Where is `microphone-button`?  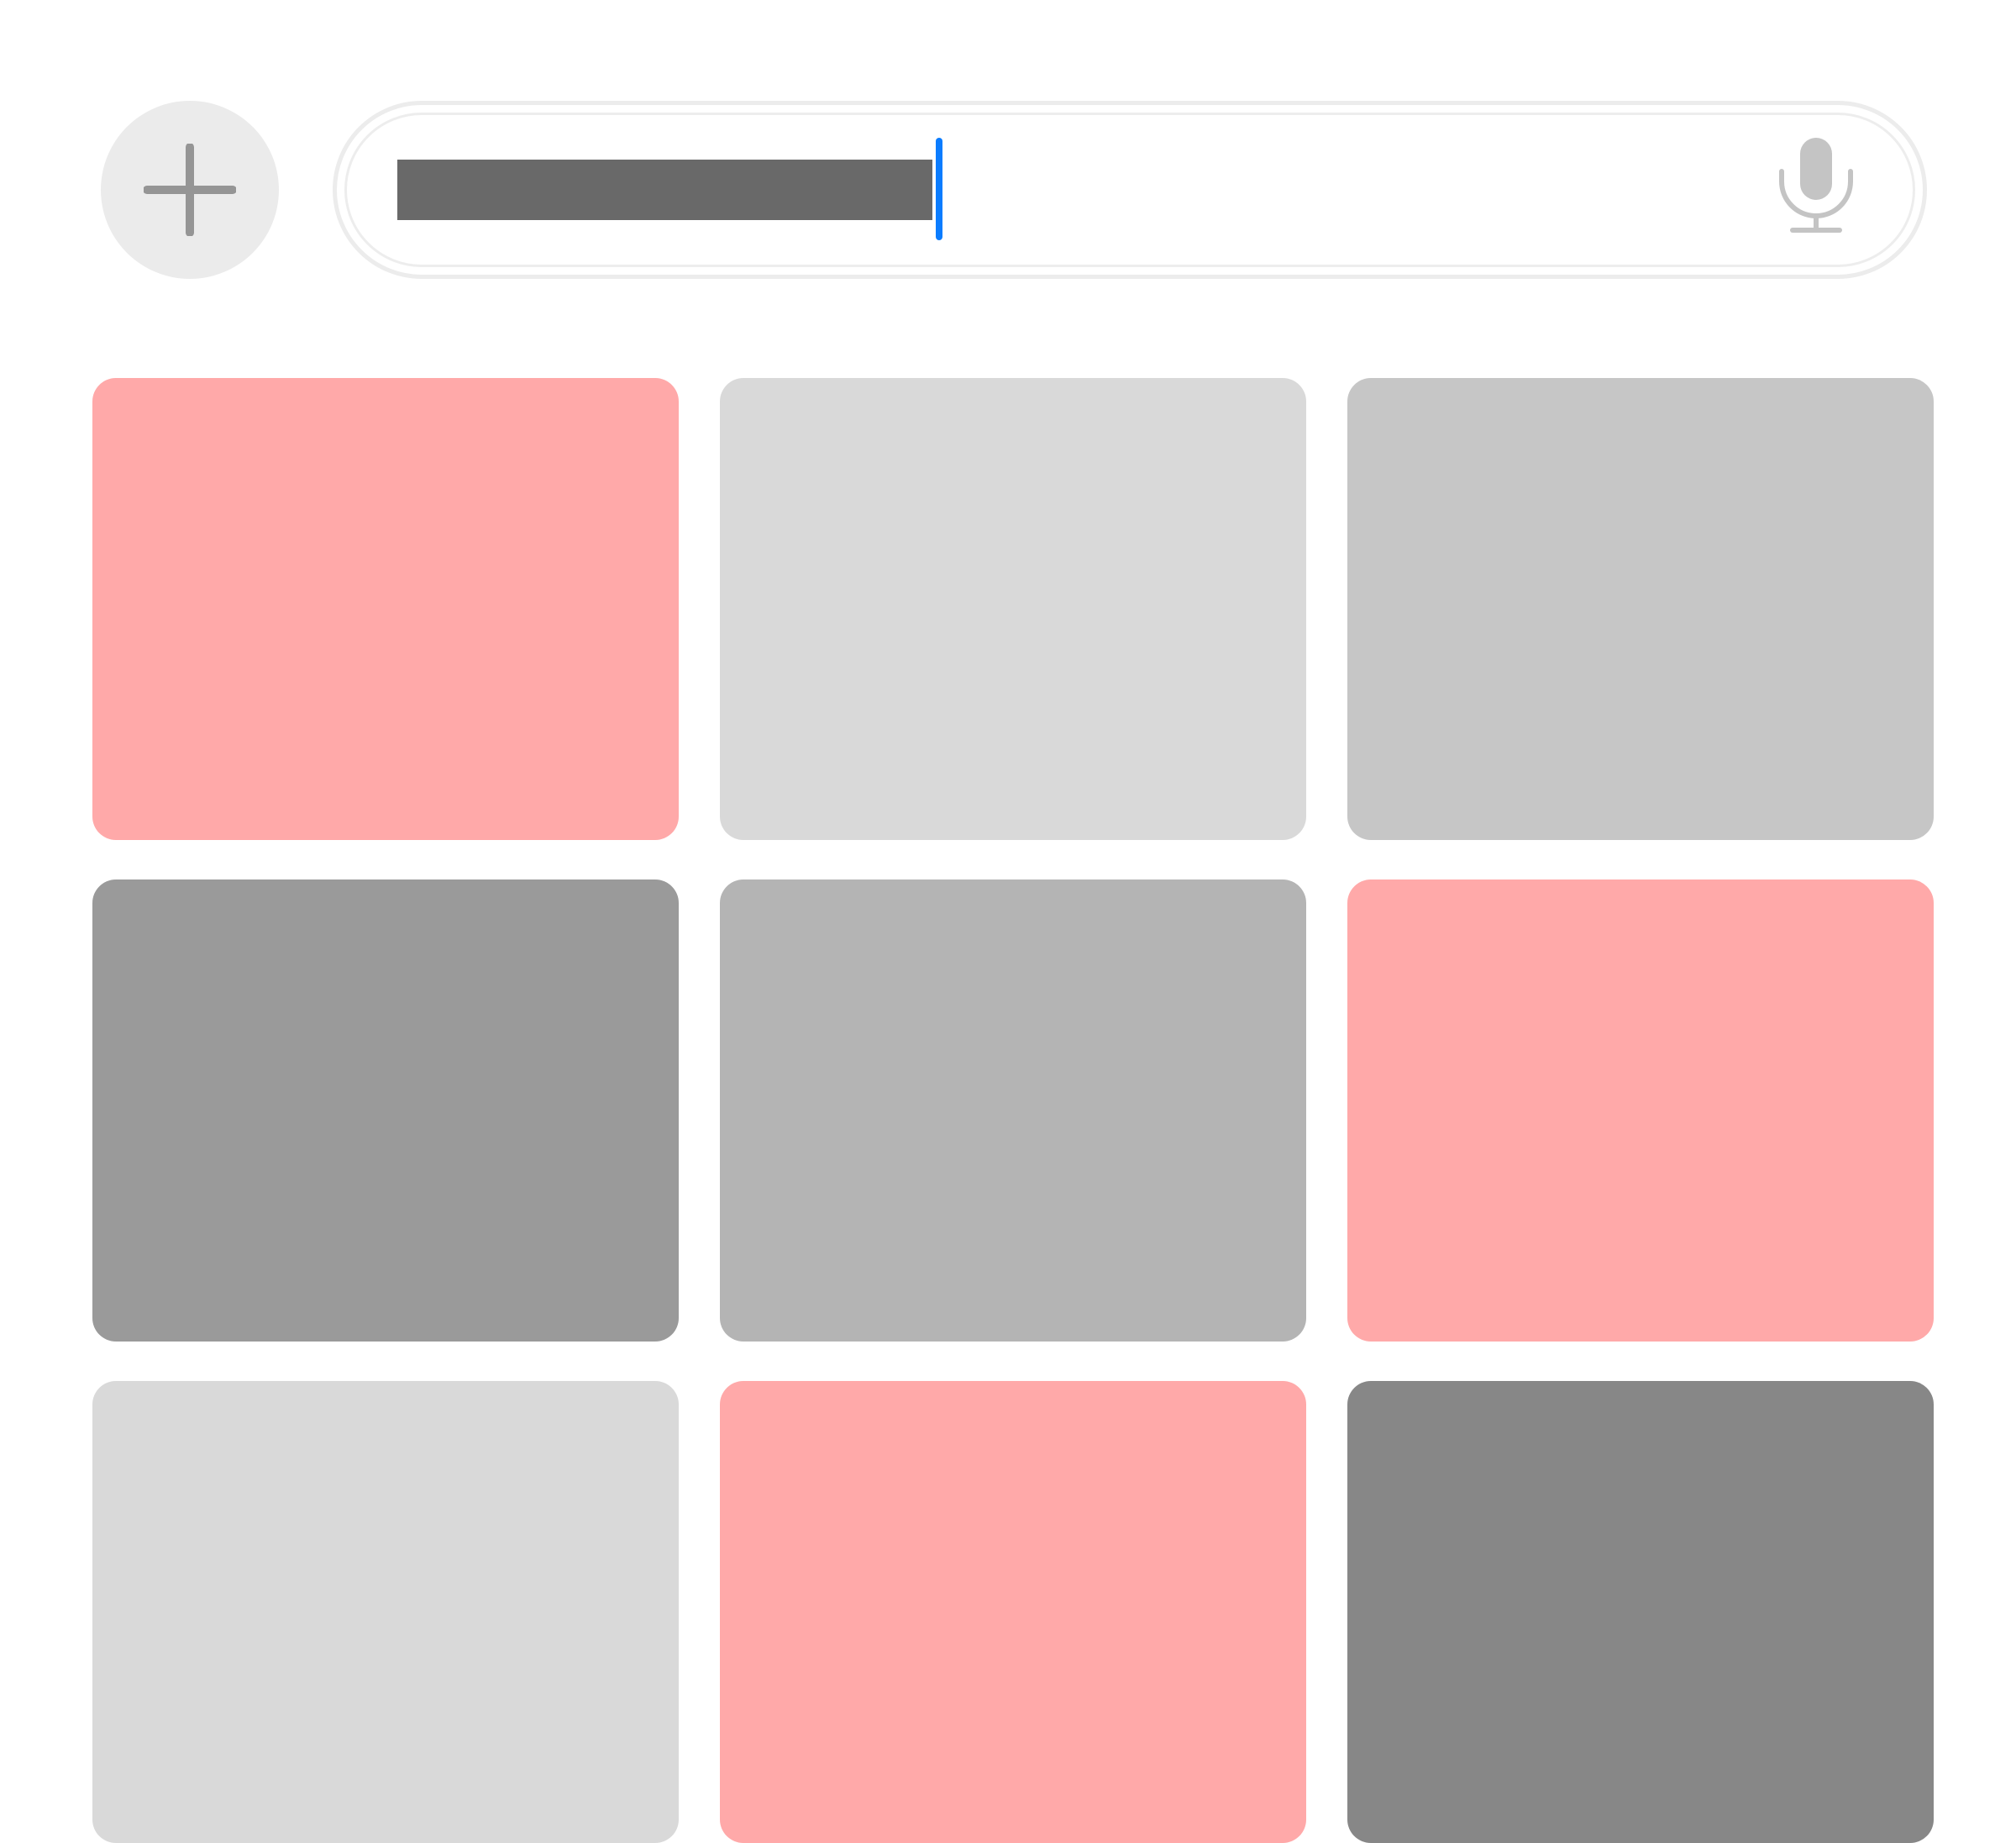 microphone-button is located at coordinates (1816, 187).